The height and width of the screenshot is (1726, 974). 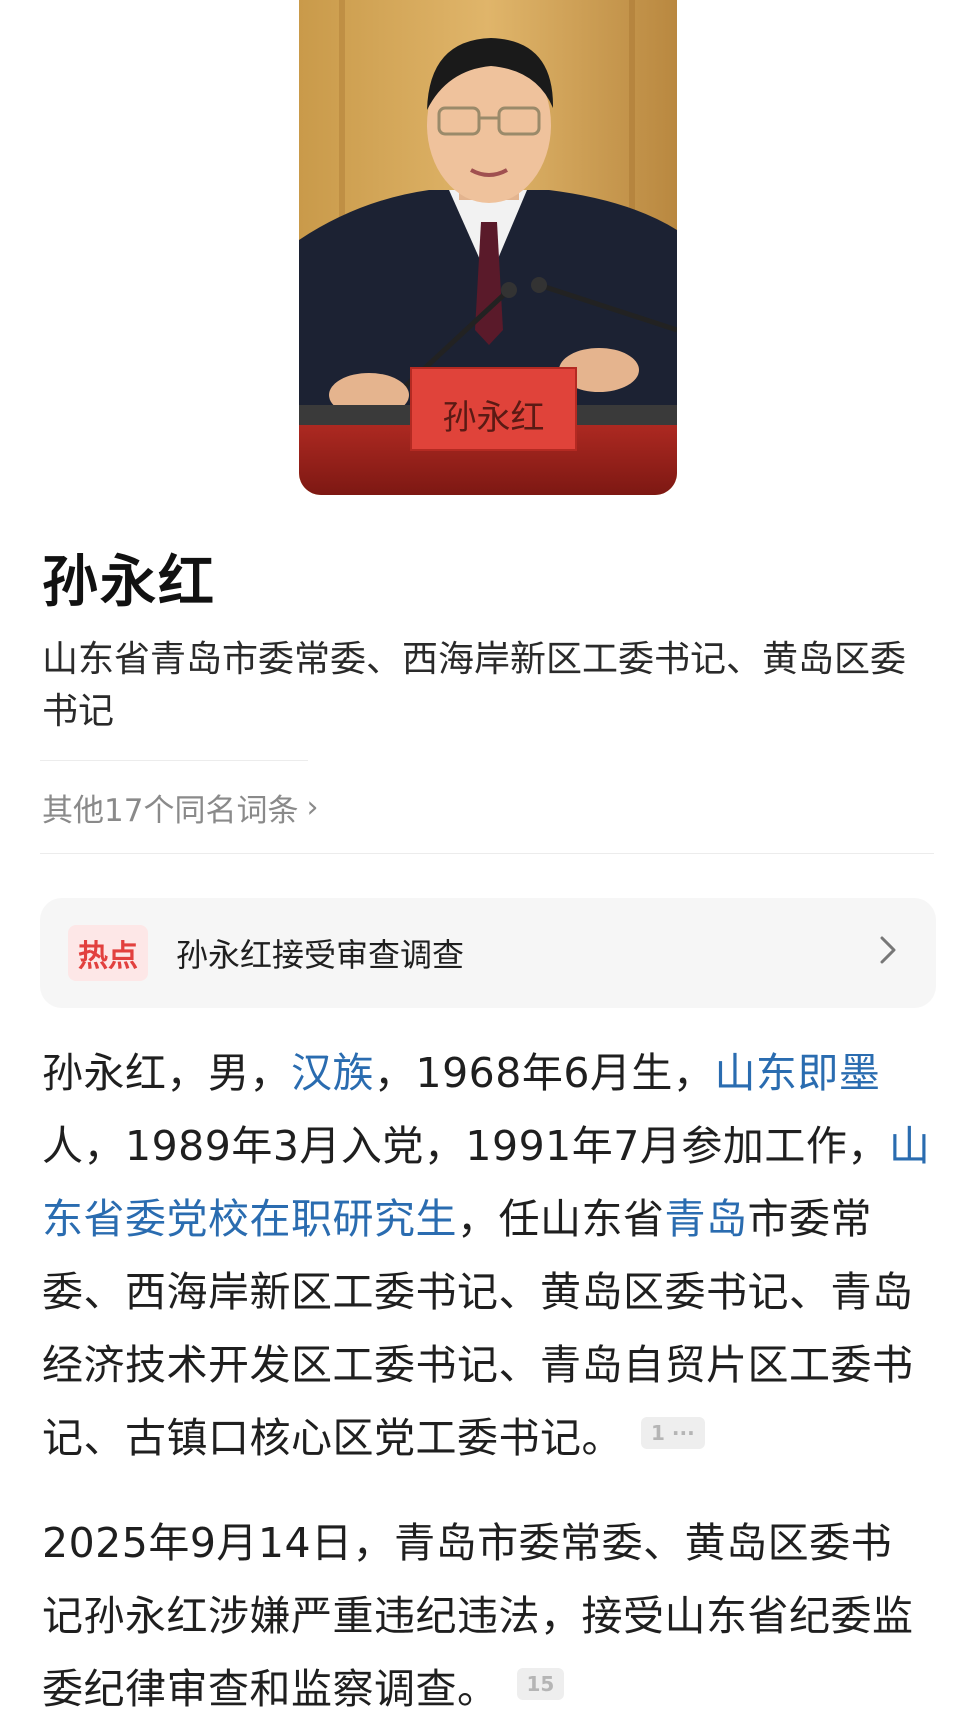 What do you see at coordinates (108, 953) in the screenshot?
I see `hot-badge: 热点` at bounding box center [108, 953].